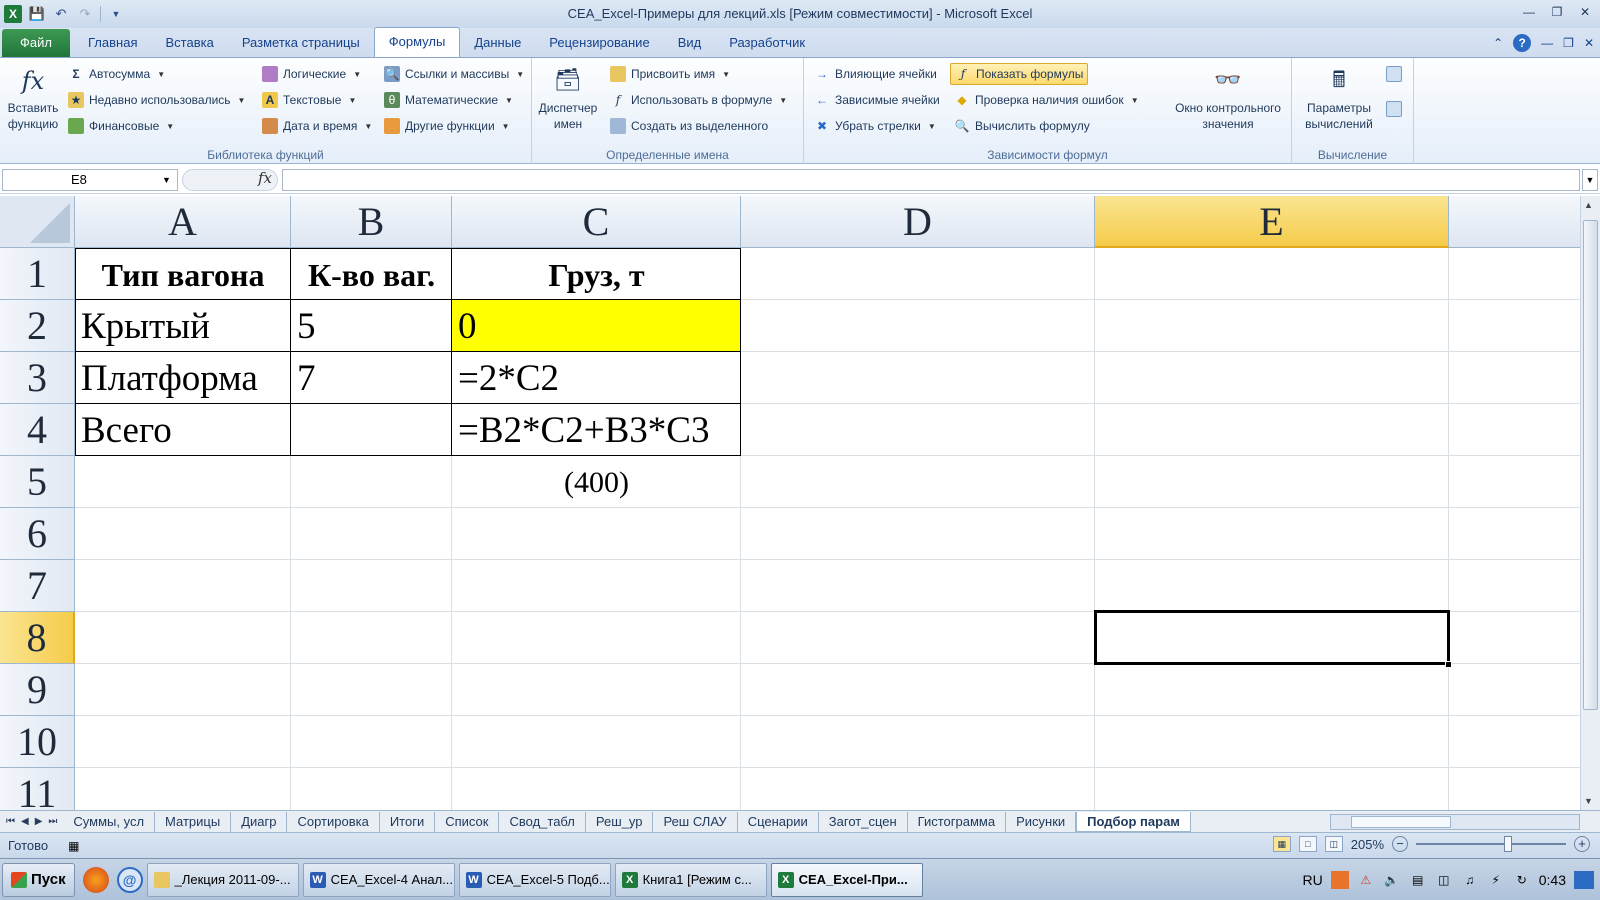  What do you see at coordinates (1557, 12) in the screenshot?
I see `restore-icon: ❐` at bounding box center [1557, 12].